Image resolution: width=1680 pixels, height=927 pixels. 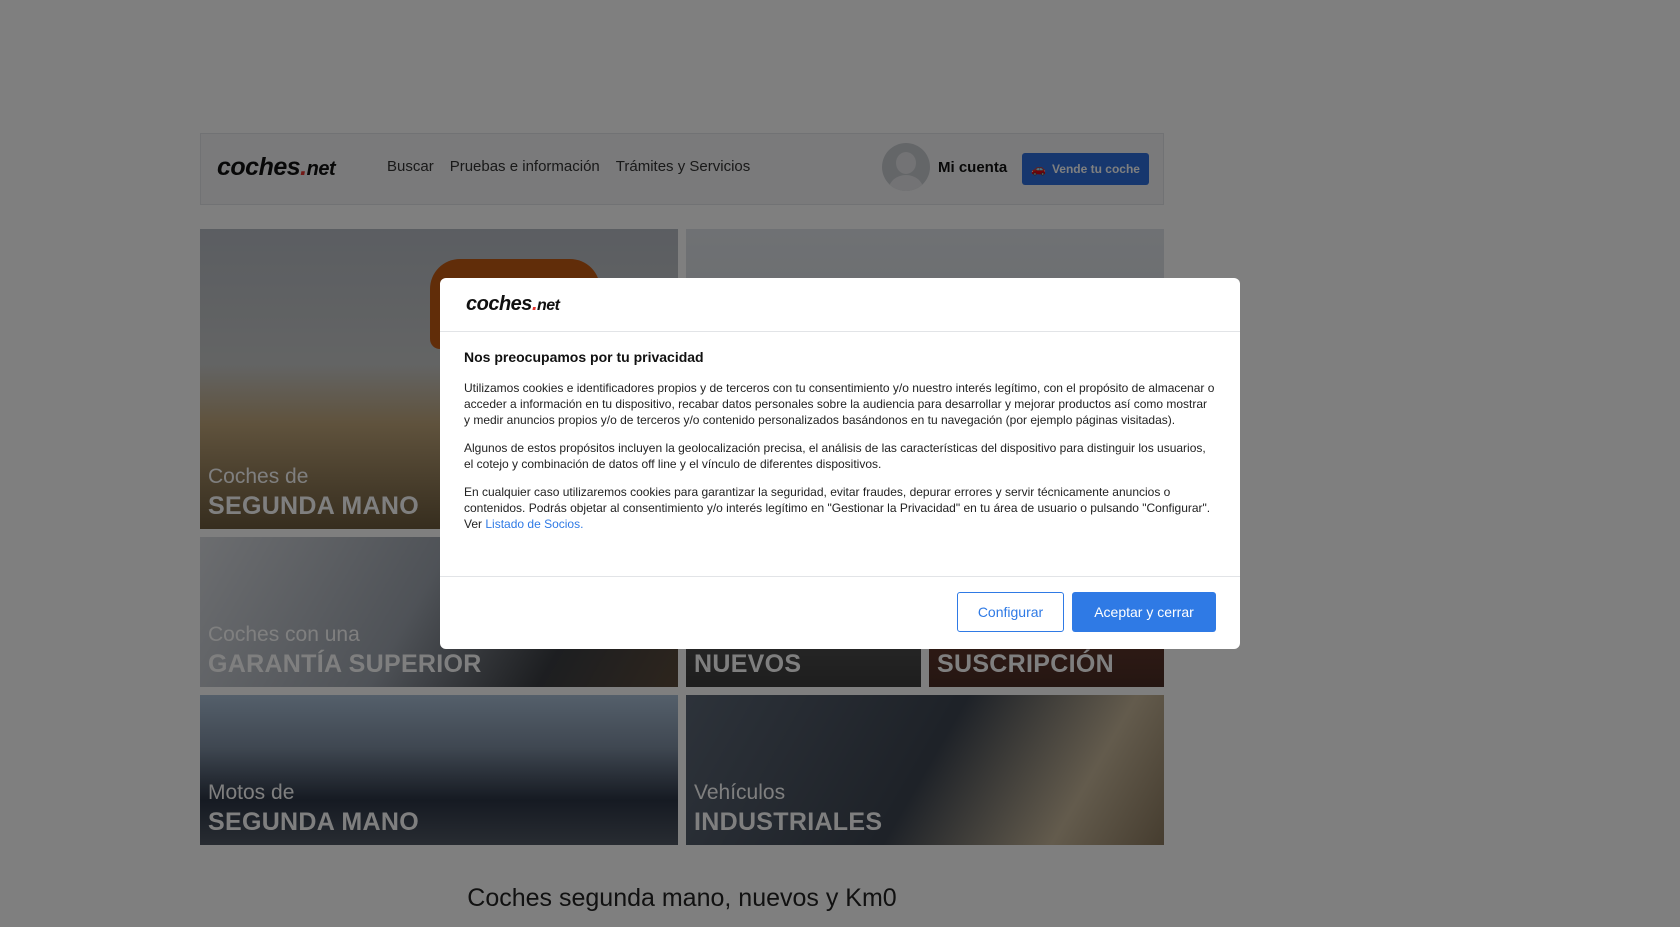 What do you see at coordinates (840, 305) in the screenshot?
I see `modal-header: coches.net` at bounding box center [840, 305].